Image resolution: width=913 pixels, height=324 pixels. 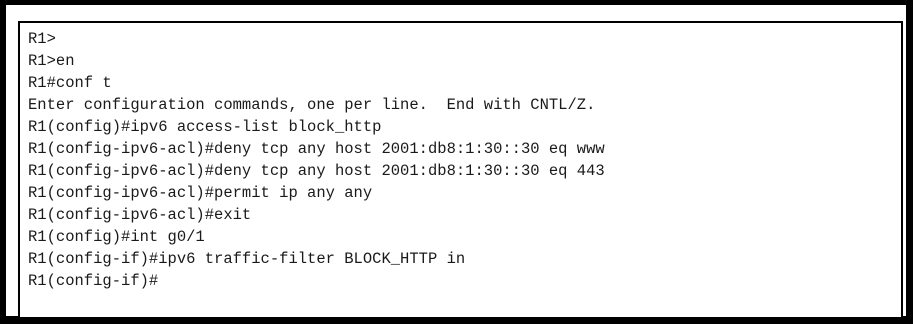 I want to click on terminal-line: R1(config-ipv6-acl)#exit, so click(x=140, y=215).